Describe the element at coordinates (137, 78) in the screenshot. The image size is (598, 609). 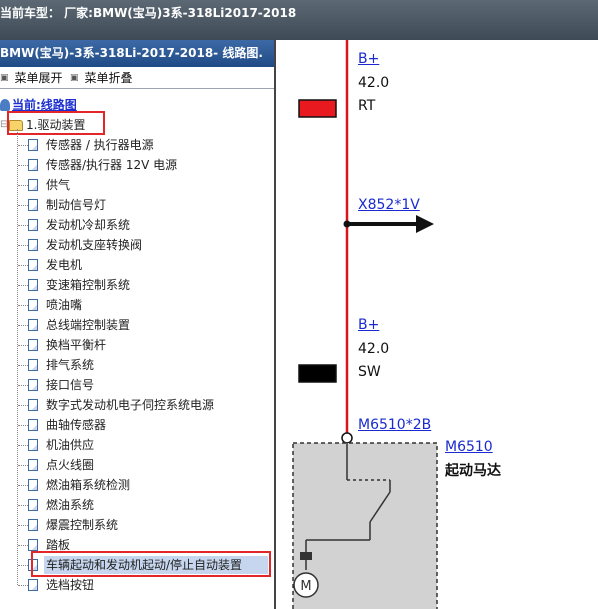
I see `menu-bar: ▣ 菜单展开 ▣ 菜单折叠` at that location.